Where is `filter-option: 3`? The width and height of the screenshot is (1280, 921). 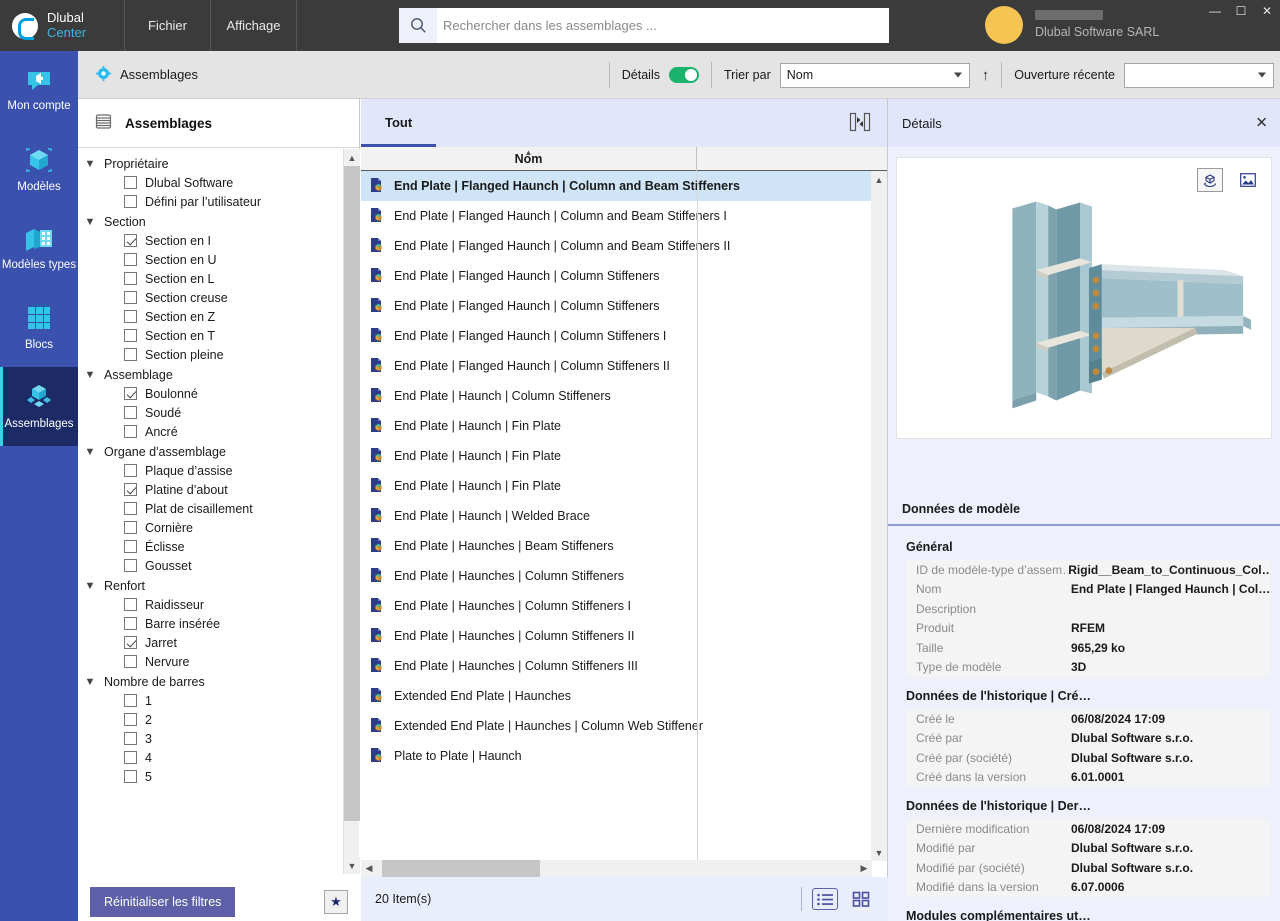
filter-option: 3 is located at coordinates (222, 738).